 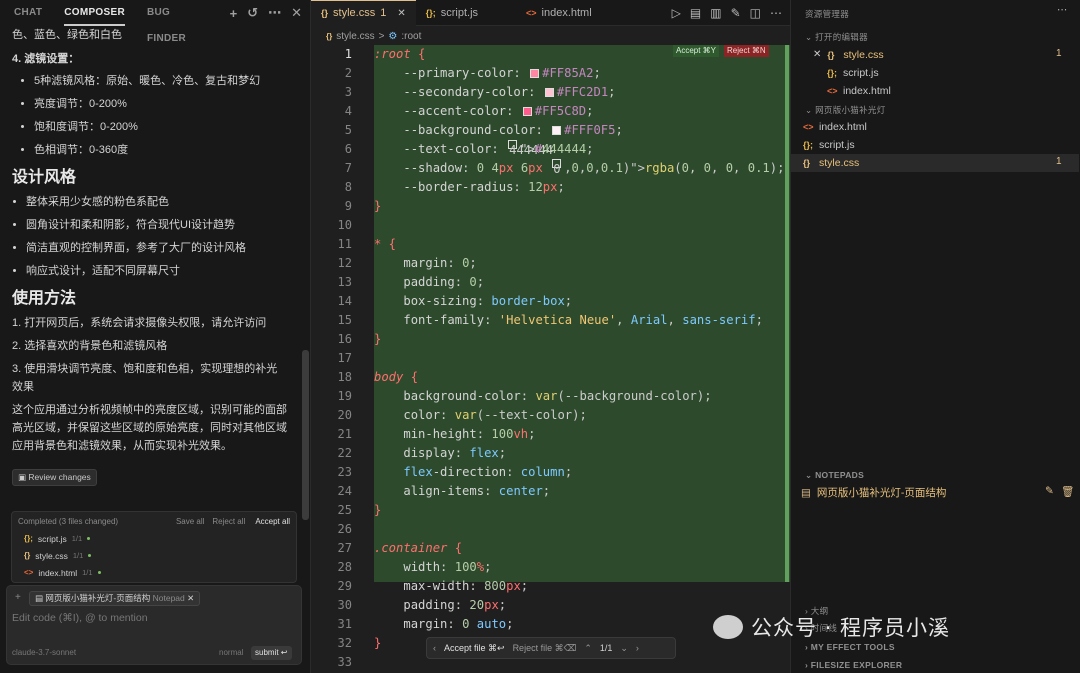 I want to click on status-text: Completed (3 files changed), so click(x=68, y=521).